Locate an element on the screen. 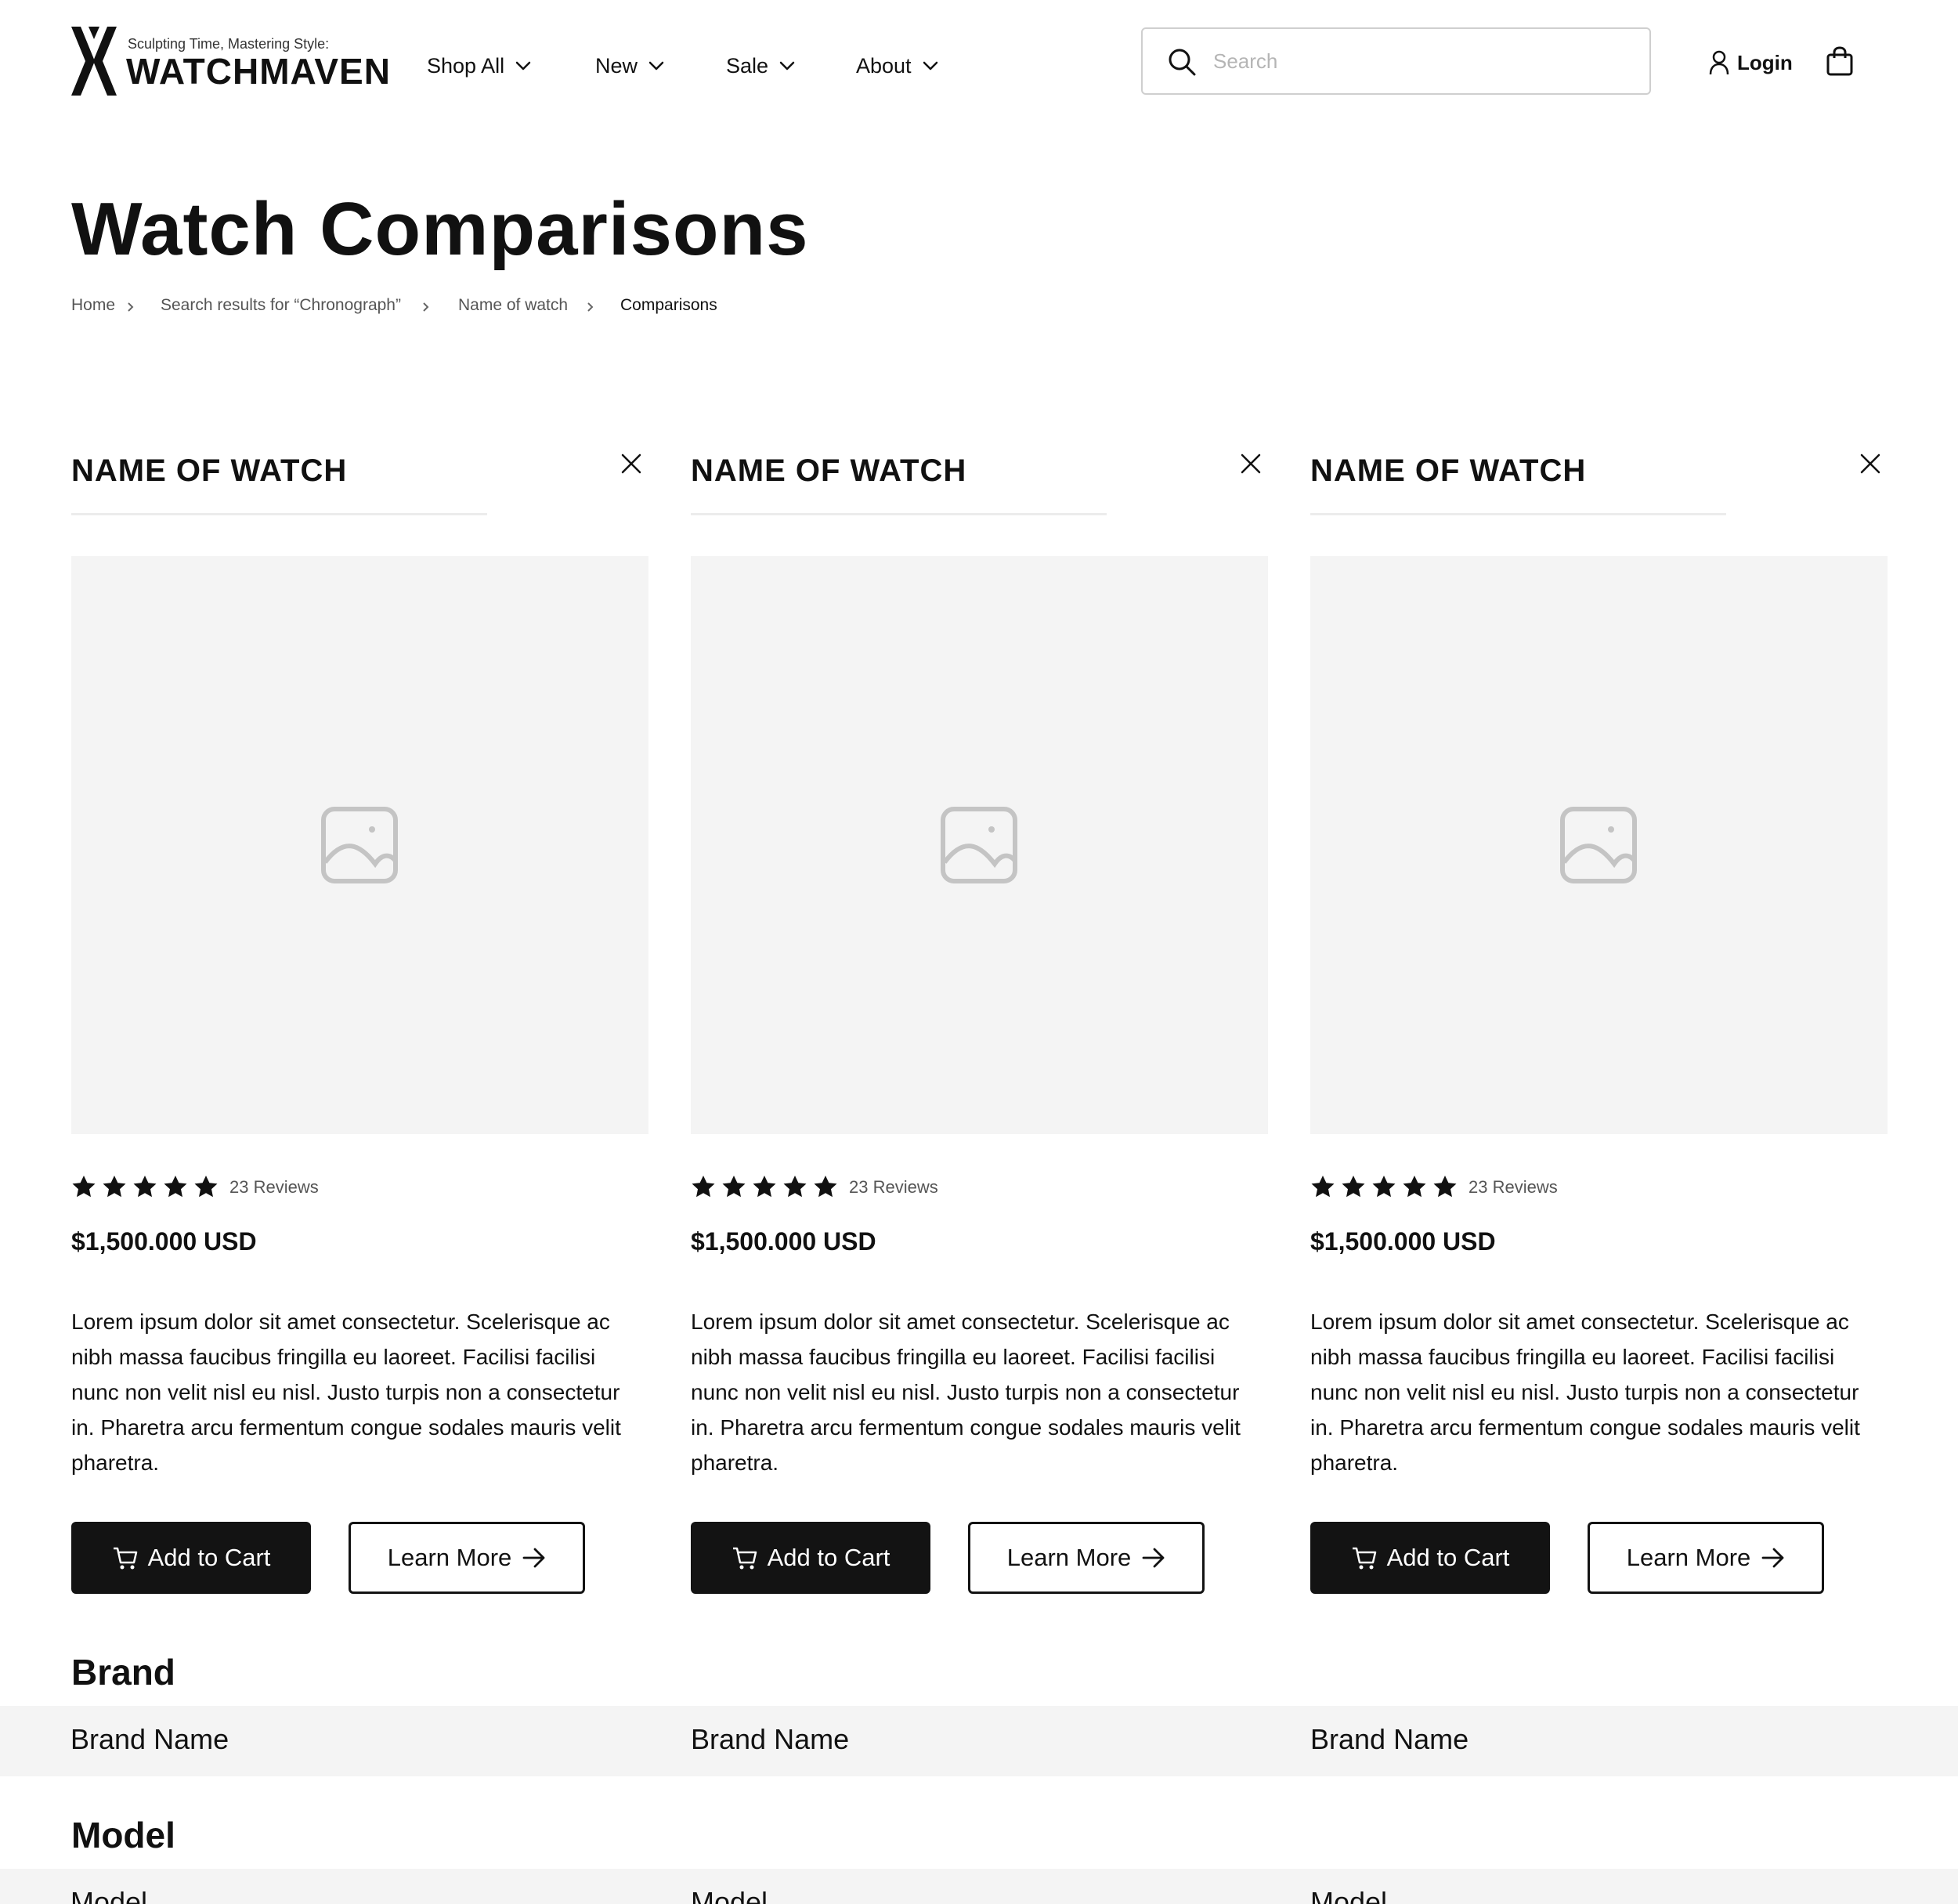  shopping-bag-icon is located at coordinates (1840, 61).